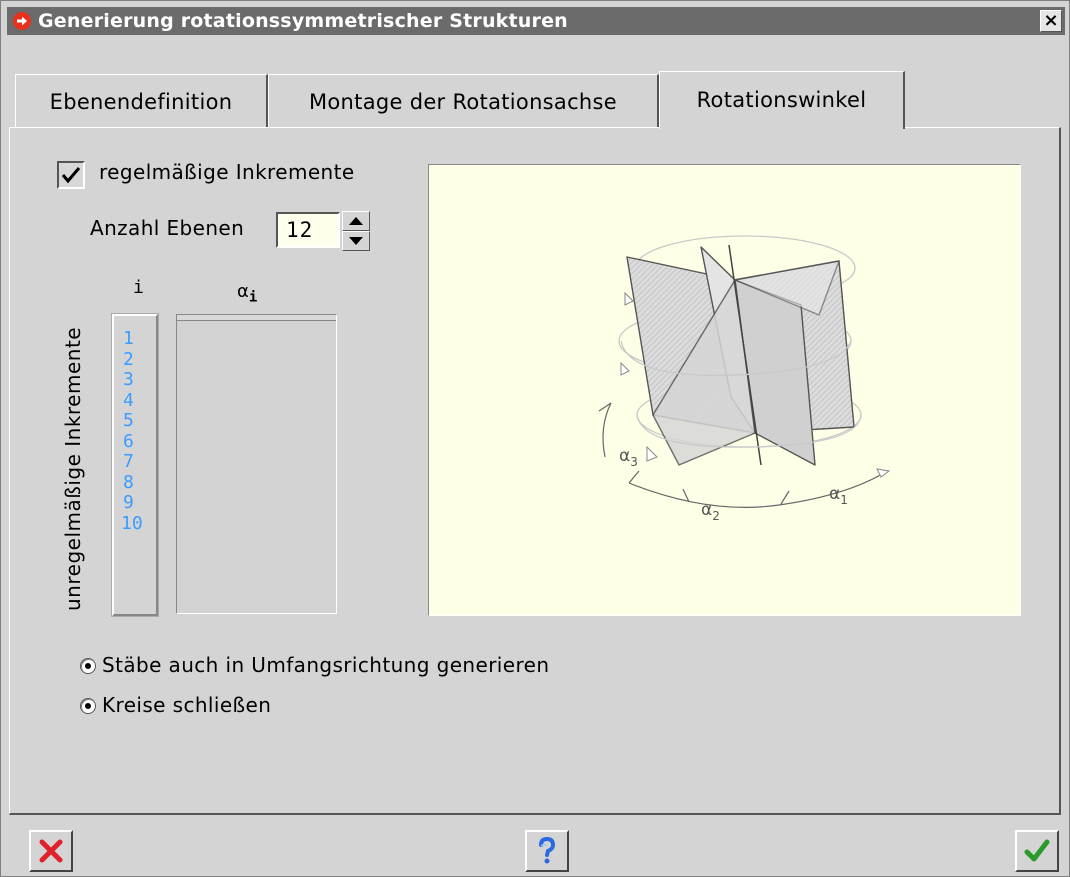 Image resolution: width=1070 pixels, height=877 pixels. I want to click on svg-text: α2, so click(710, 511).